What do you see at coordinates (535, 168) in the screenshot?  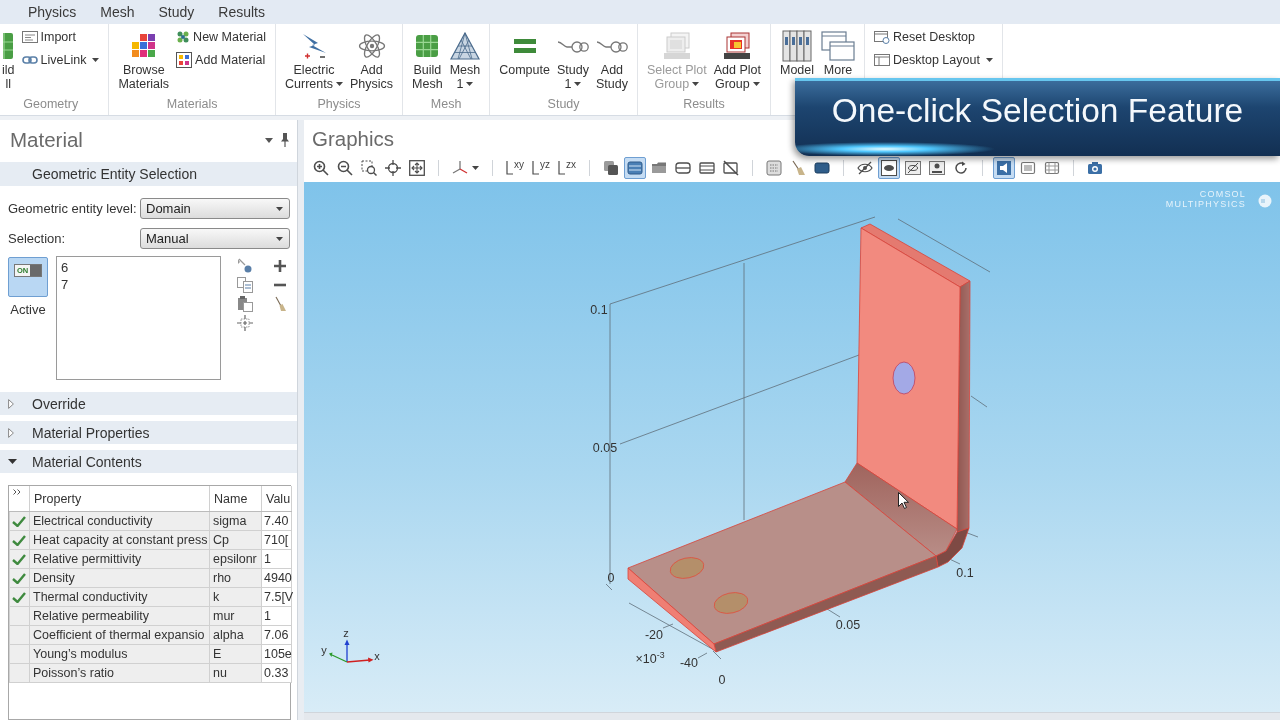 I see `plane-bracket-icon` at bounding box center [535, 168].